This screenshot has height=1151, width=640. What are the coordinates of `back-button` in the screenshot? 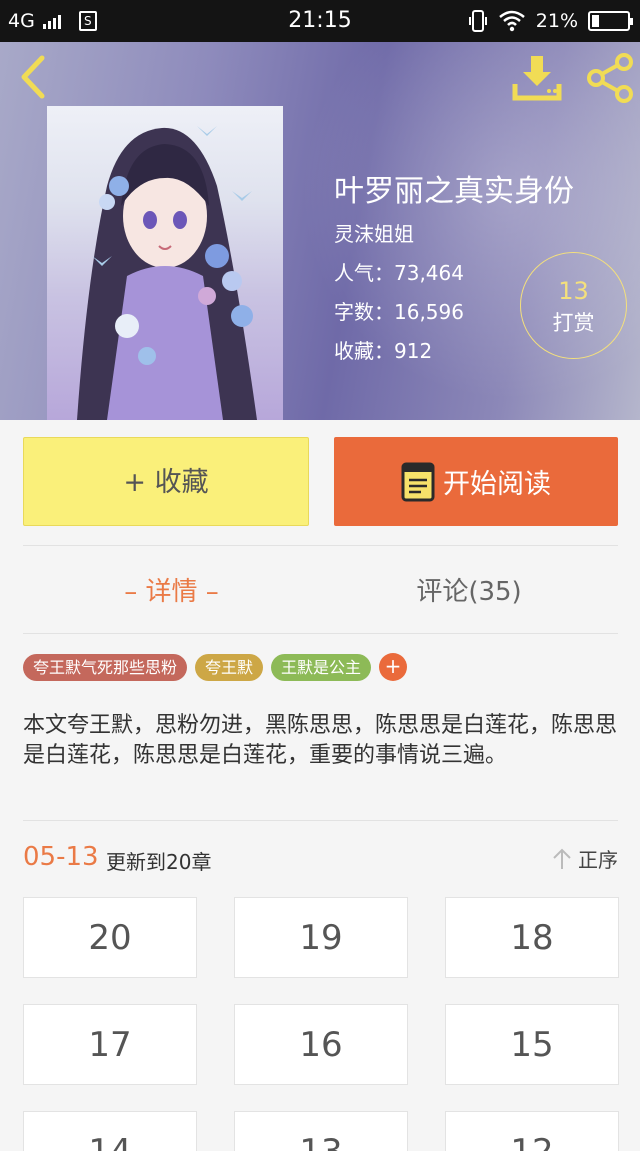 It's located at (32, 77).